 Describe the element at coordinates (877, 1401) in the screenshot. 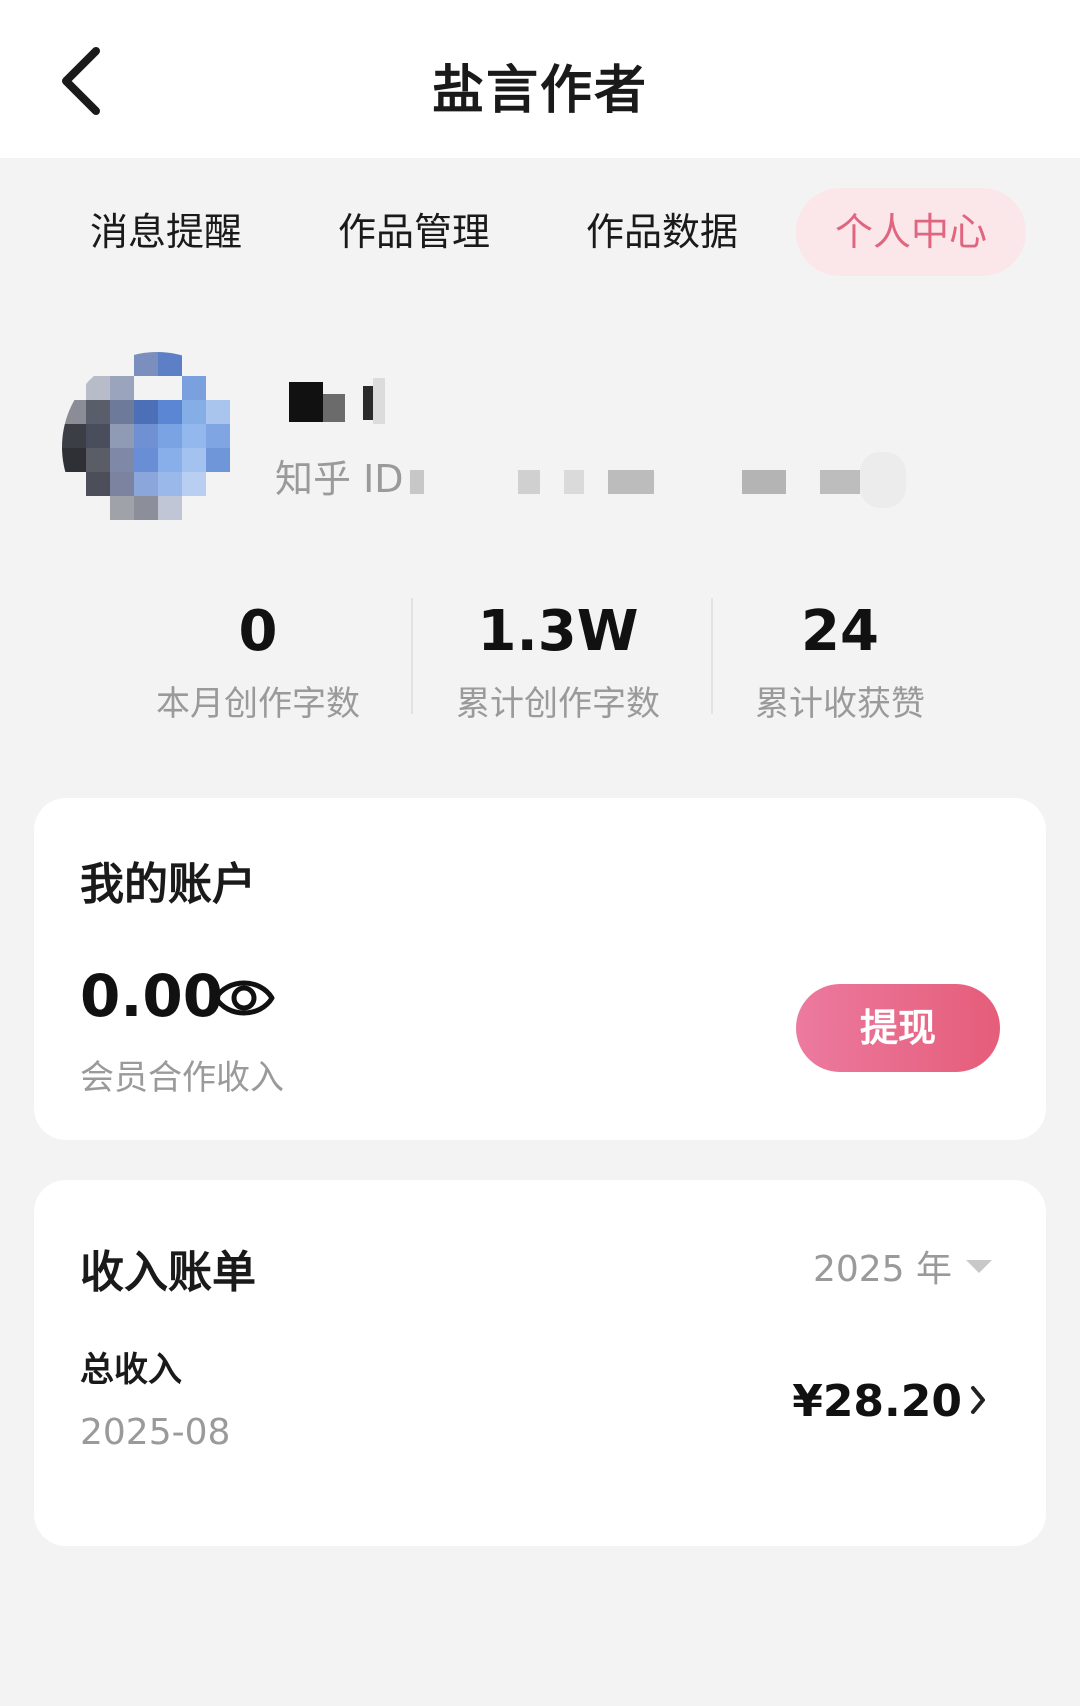

I see `income-row-amount: ¥28.20` at that location.